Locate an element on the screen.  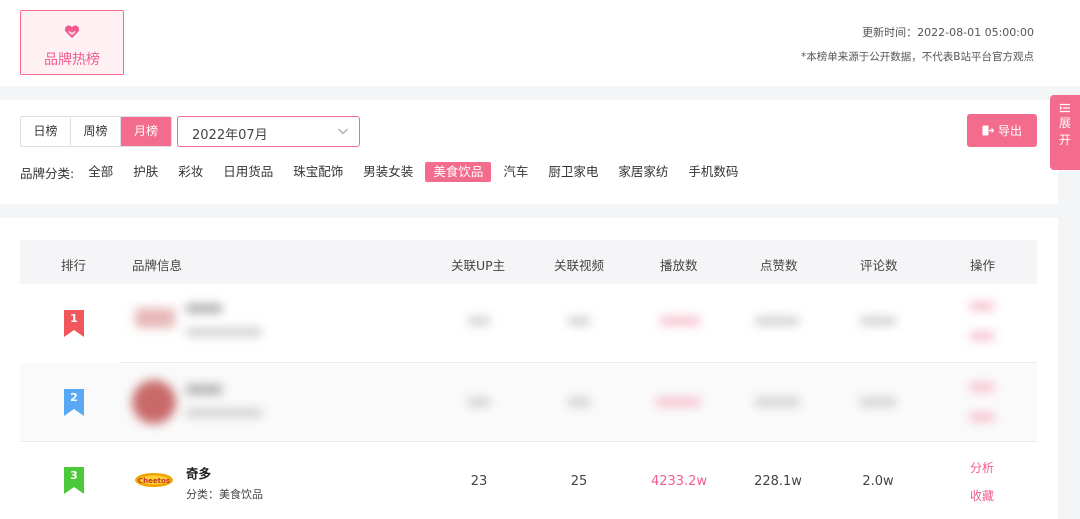
header-related-videos: 关联视频 is located at coordinates (579, 265).